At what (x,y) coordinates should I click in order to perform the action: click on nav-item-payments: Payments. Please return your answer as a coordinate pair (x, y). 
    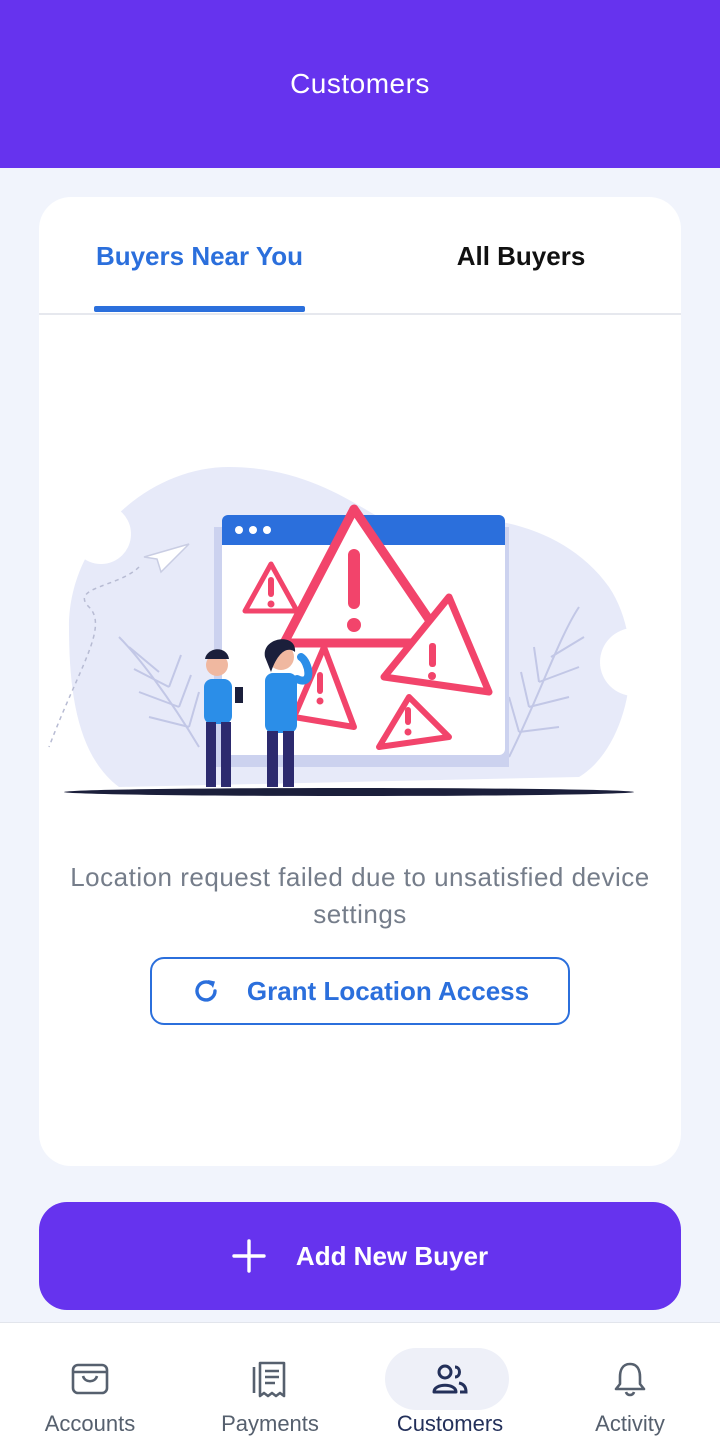
    Looking at the image, I should click on (270, 1385).